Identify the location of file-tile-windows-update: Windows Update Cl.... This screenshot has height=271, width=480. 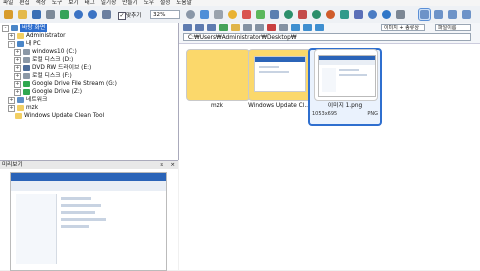
(279, 87).